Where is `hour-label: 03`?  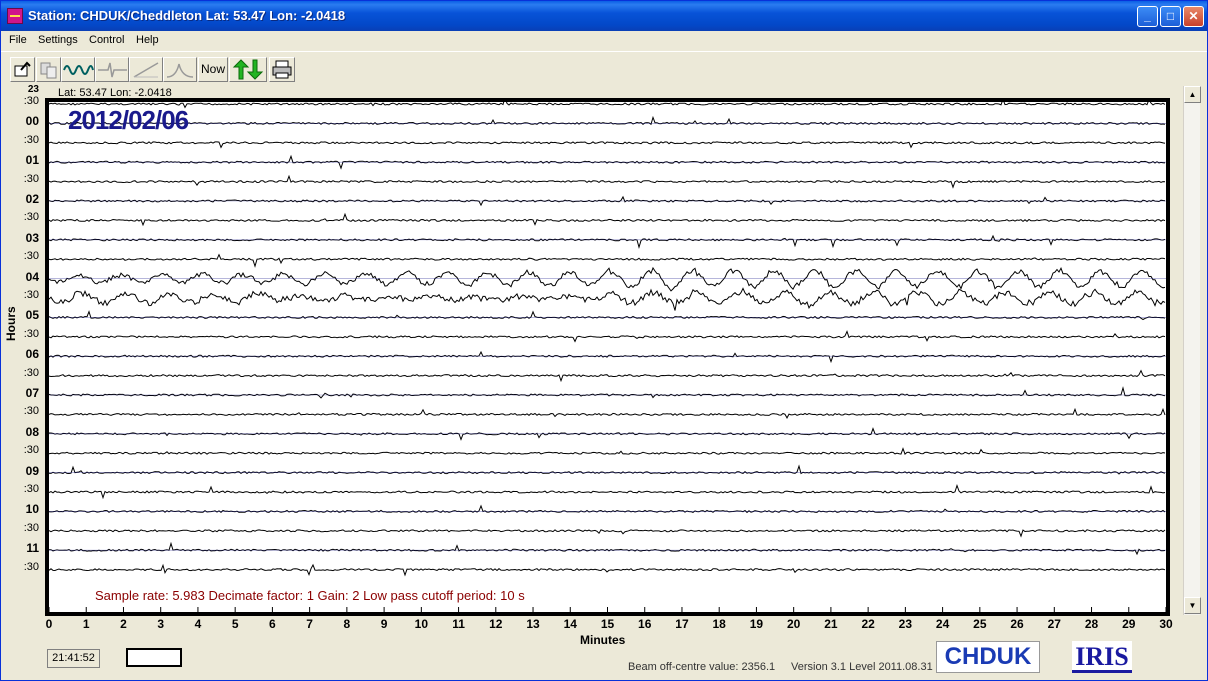
hour-label: 03 is located at coordinates (32, 237).